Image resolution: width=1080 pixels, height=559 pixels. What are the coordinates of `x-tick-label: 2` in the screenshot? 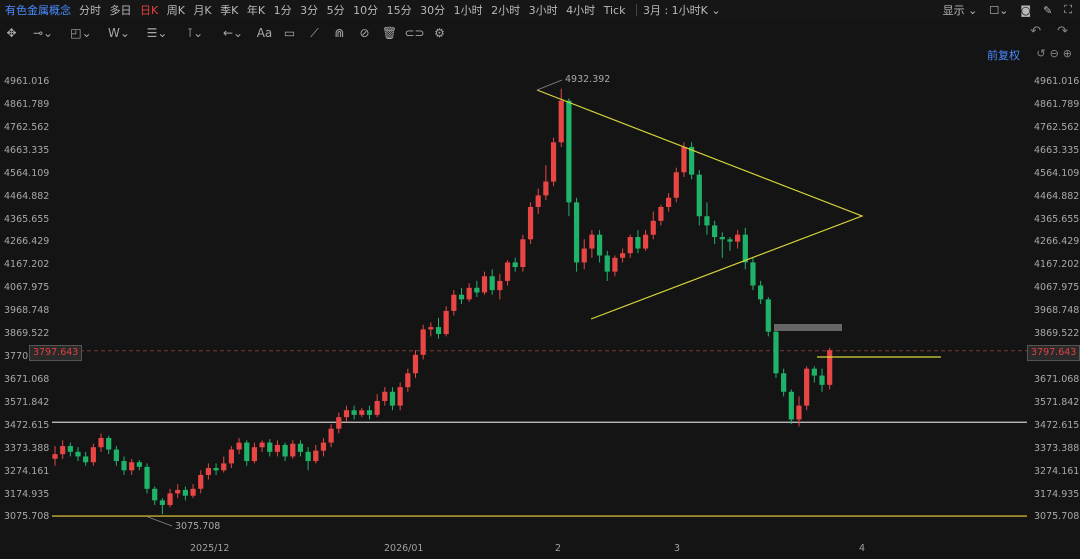 It's located at (558, 548).